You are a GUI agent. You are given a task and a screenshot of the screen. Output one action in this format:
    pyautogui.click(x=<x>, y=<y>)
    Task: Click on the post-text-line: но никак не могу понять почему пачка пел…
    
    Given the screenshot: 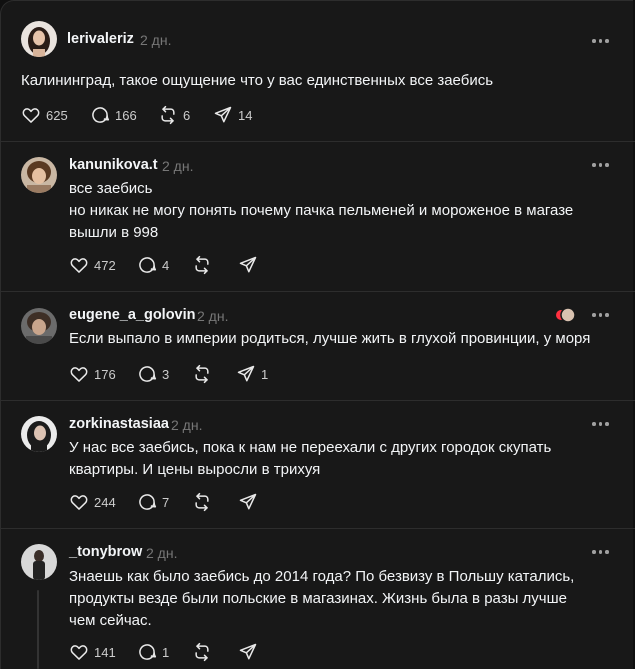 What is the action you would take?
    pyautogui.click(x=321, y=210)
    